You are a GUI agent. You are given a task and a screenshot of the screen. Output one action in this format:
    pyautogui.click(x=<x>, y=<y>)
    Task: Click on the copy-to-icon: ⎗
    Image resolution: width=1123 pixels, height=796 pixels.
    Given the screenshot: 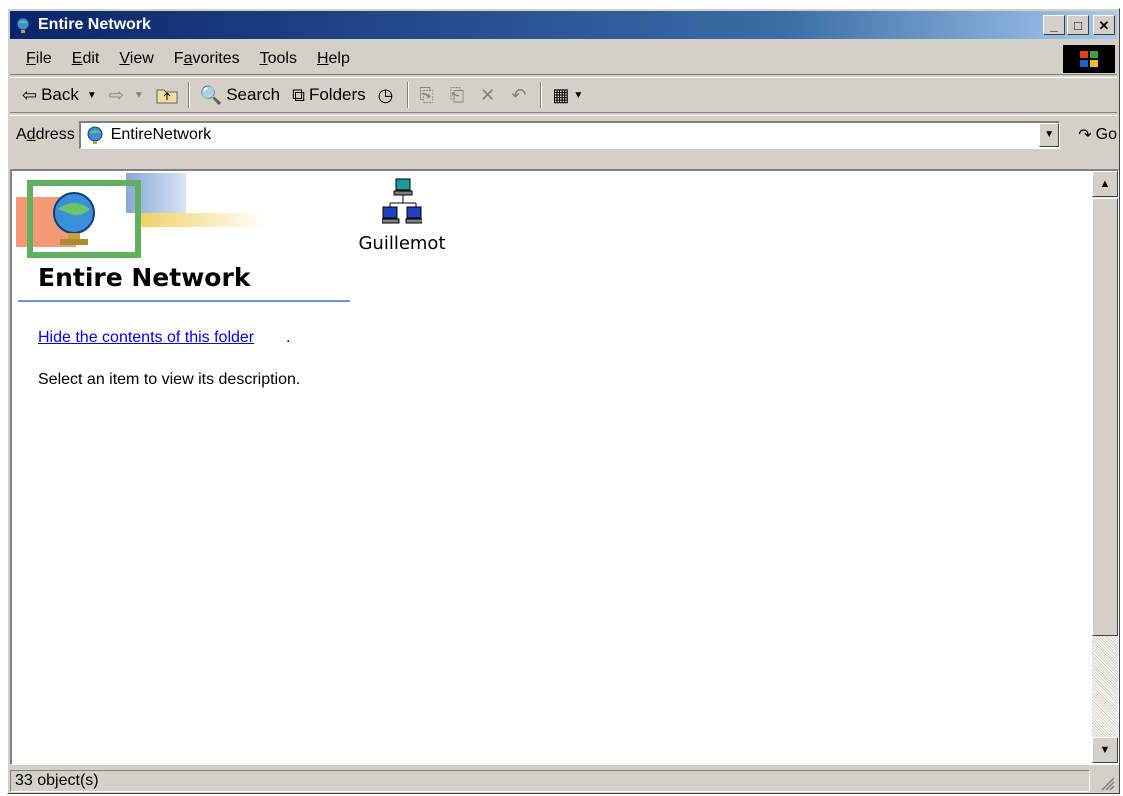 What is the action you would take?
    pyautogui.click(x=457, y=94)
    